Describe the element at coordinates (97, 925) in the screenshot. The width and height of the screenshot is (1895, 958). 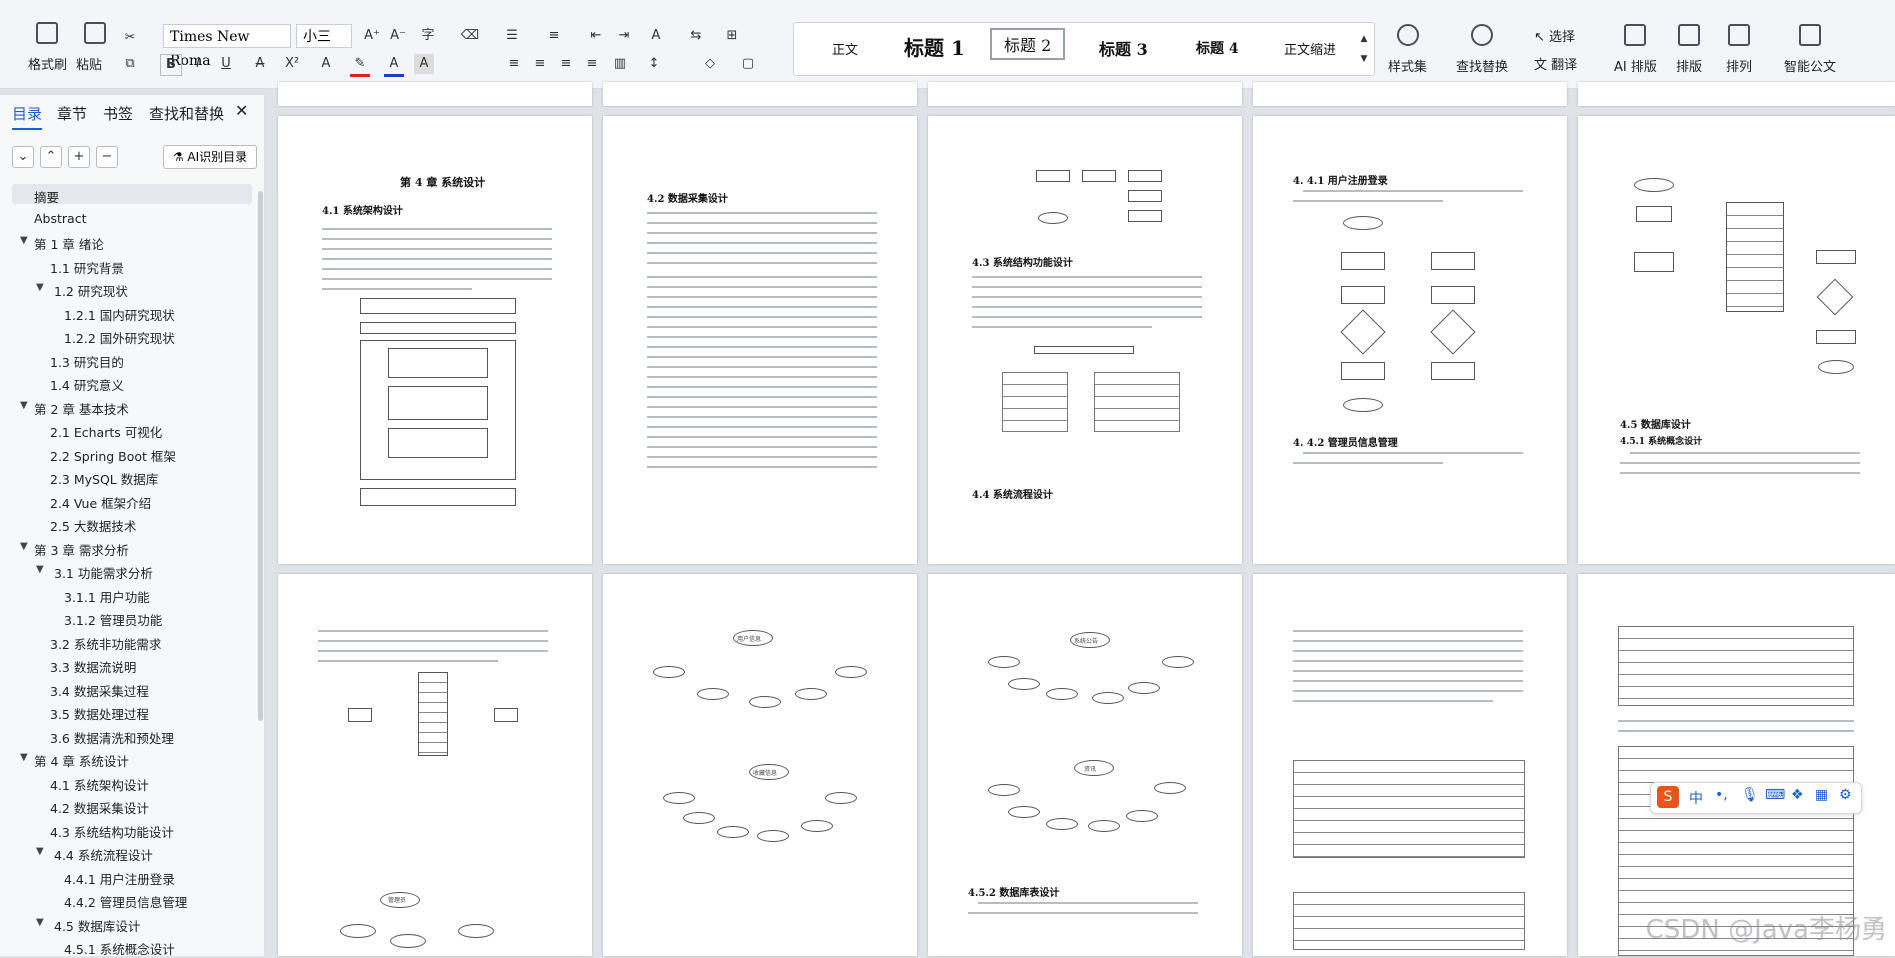
I see `toc-item: 4.5 数据库设计` at that location.